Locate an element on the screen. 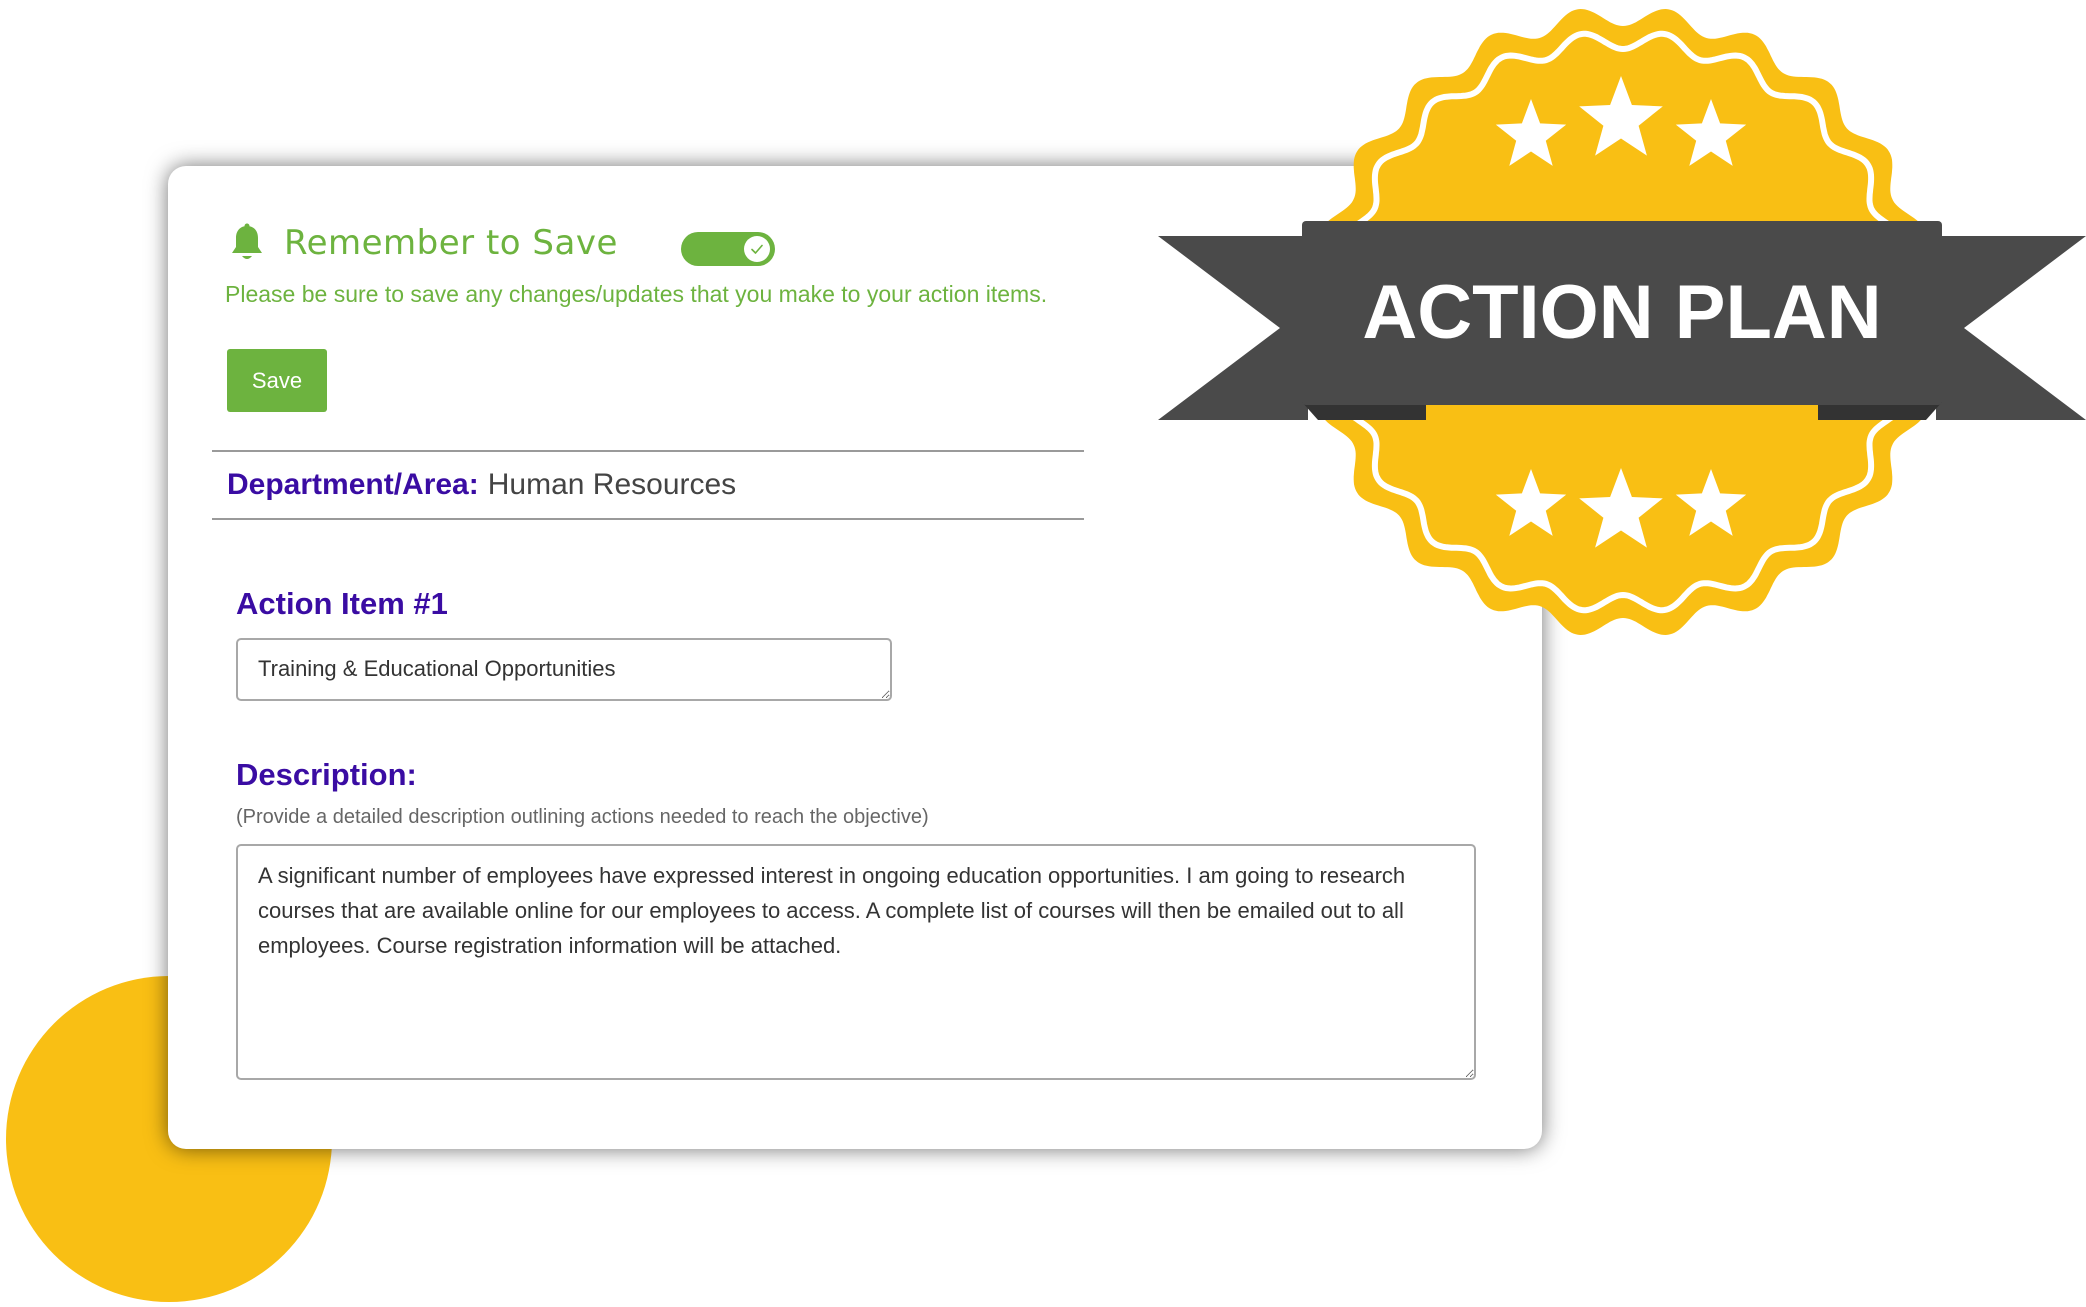  department-value: Human Resources is located at coordinates (612, 484).